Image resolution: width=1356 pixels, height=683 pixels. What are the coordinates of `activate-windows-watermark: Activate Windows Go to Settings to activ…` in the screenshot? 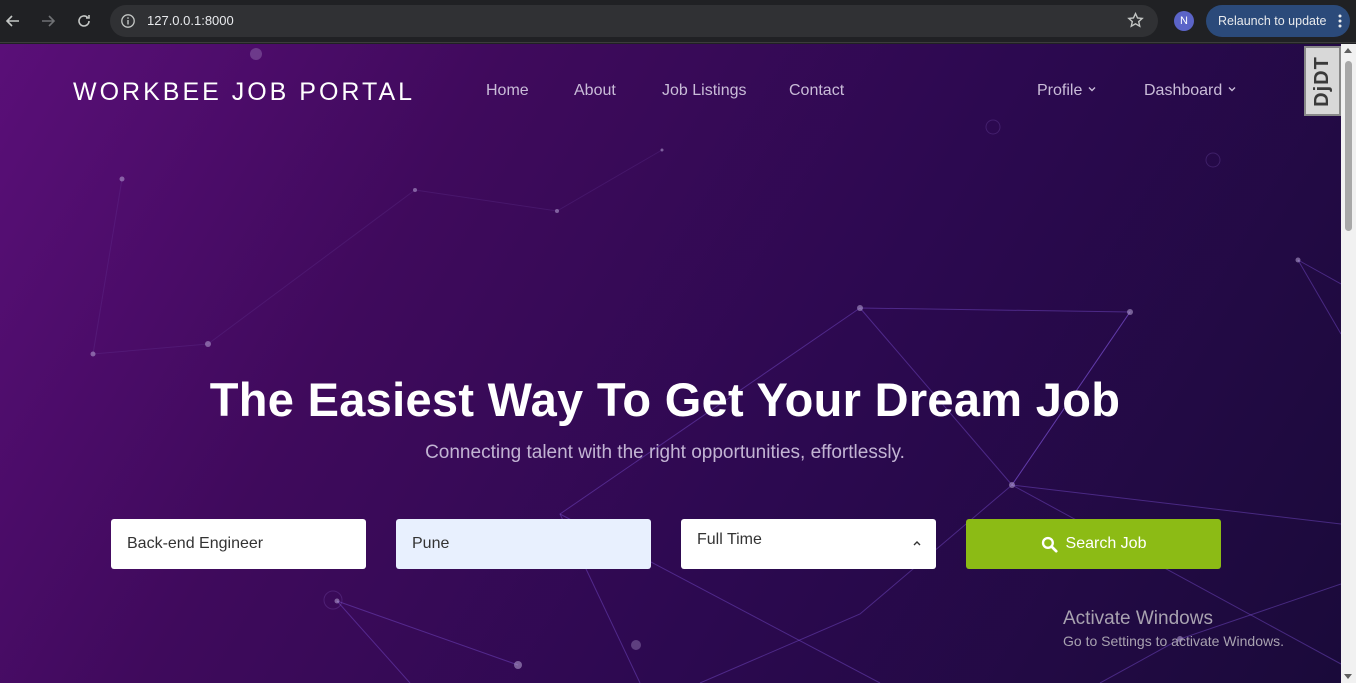 It's located at (1173, 628).